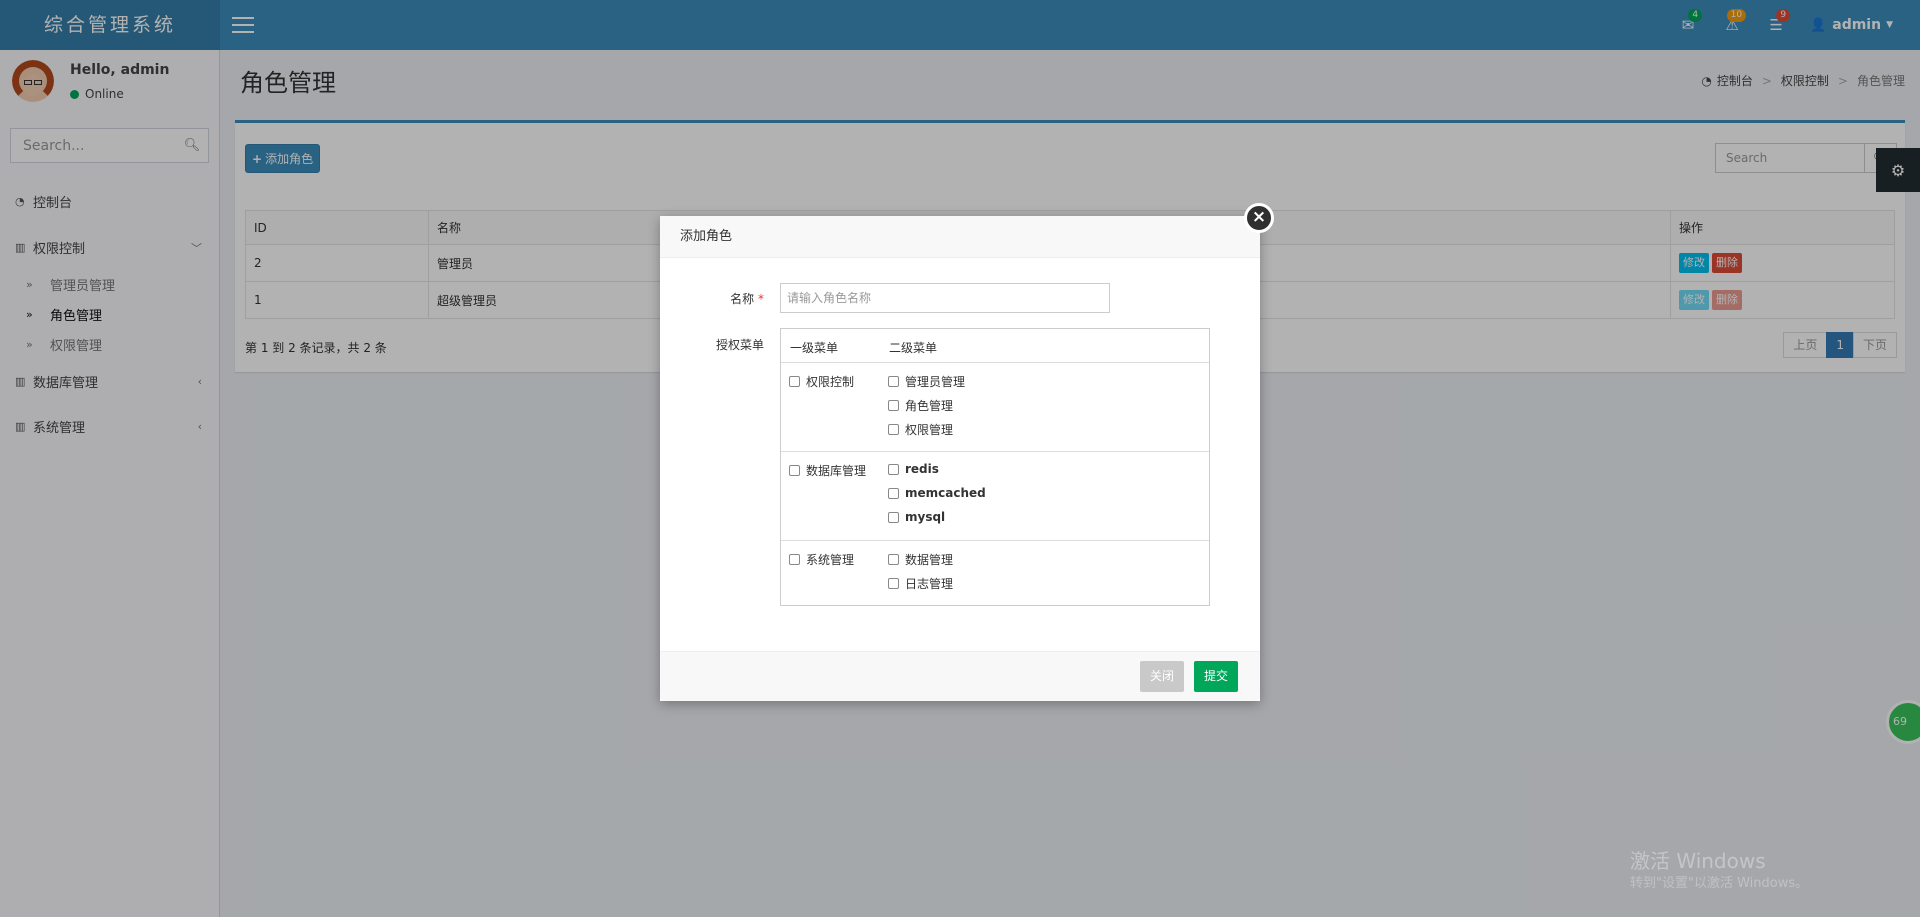  I want to click on checkbox-redis: redis, so click(913, 469).